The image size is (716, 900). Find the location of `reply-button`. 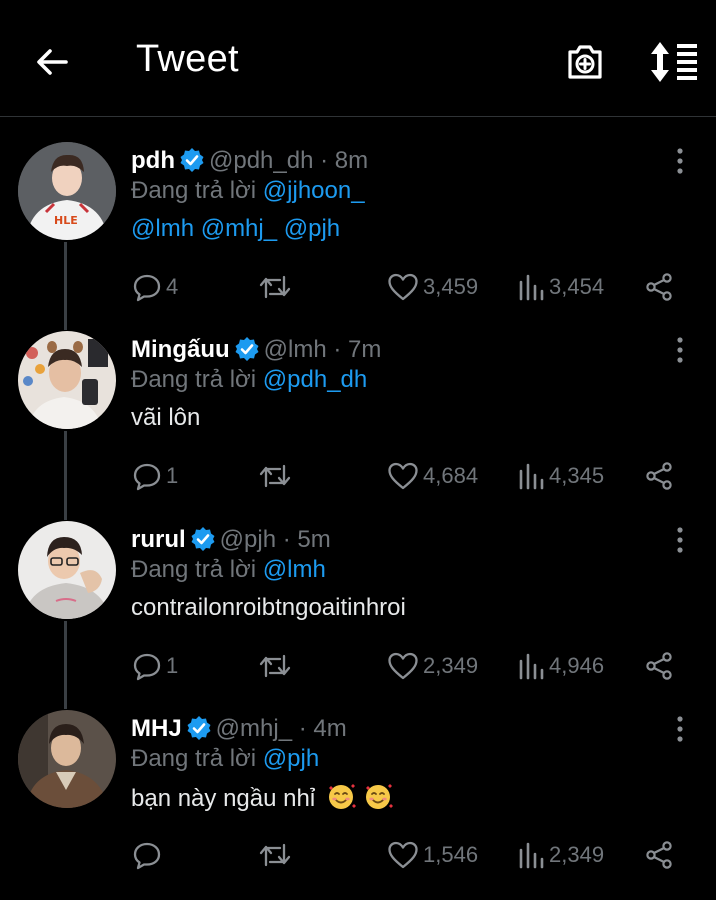

reply-button is located at coordinates (149, 855).